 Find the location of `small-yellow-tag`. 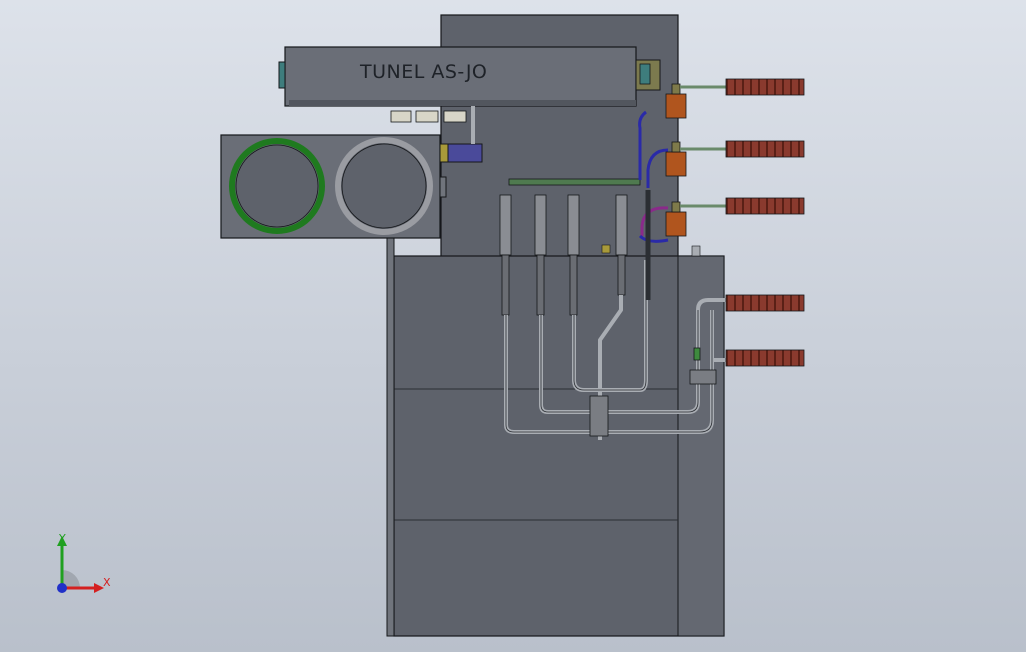

small-yellow-tag is located at coordinates (606, 249).